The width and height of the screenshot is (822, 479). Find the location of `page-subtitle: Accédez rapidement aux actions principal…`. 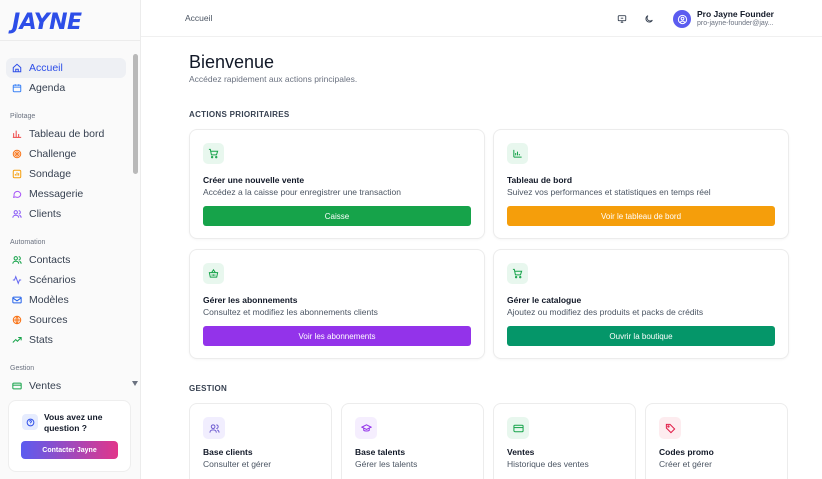

page-subtitle: Accédez rapidement aux actions principal… is located at coordinates (273, 79).